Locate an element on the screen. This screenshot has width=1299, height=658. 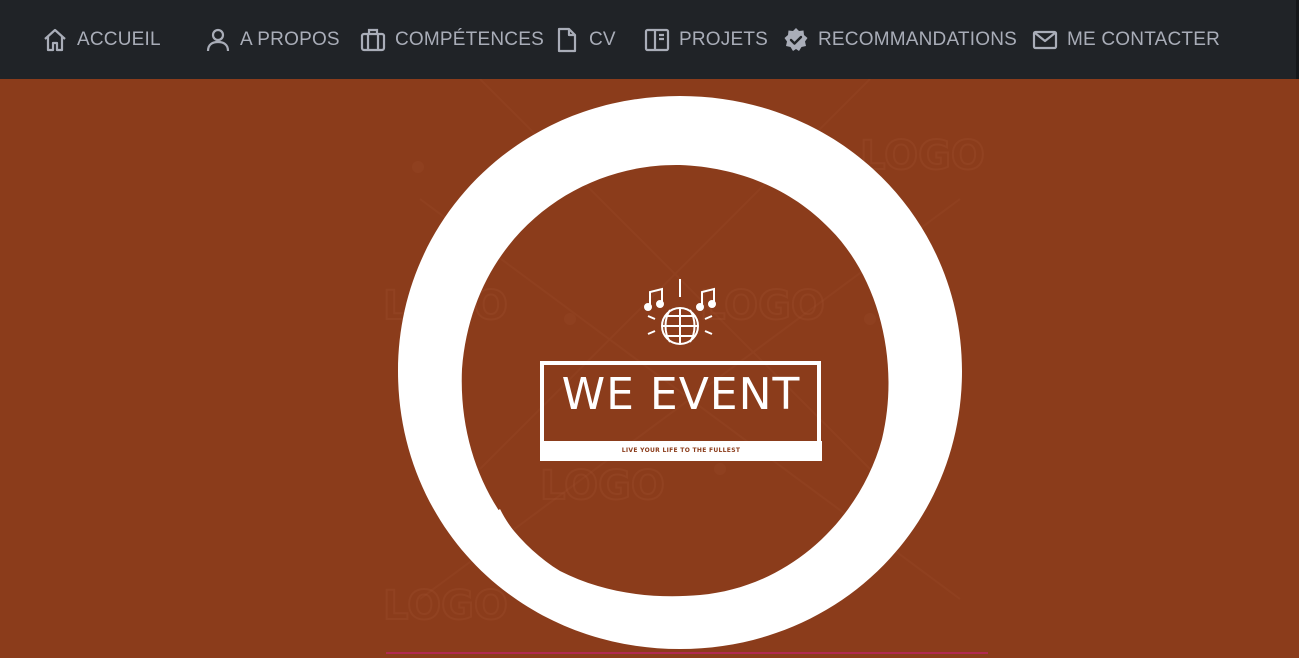
nav-label: RECOMMANDATIONS is located at coordinates (917, 39).